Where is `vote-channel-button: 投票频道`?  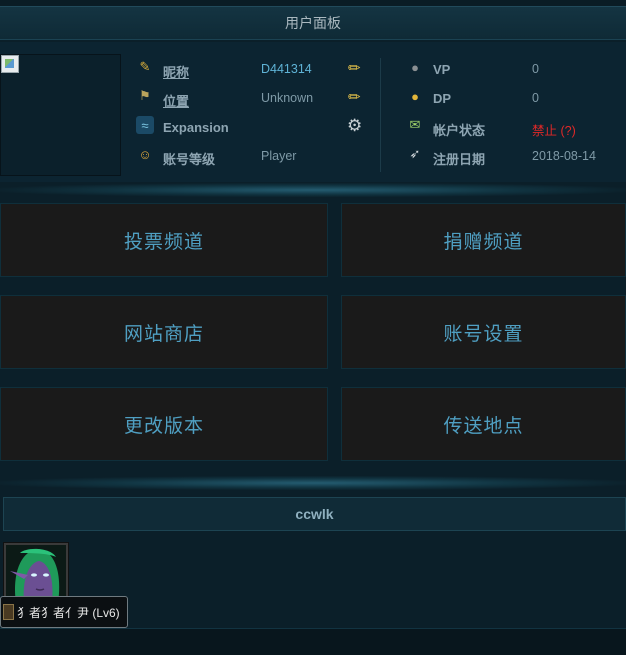
vote-channel-button: 投票频道 is located at coordinates (164, 240).